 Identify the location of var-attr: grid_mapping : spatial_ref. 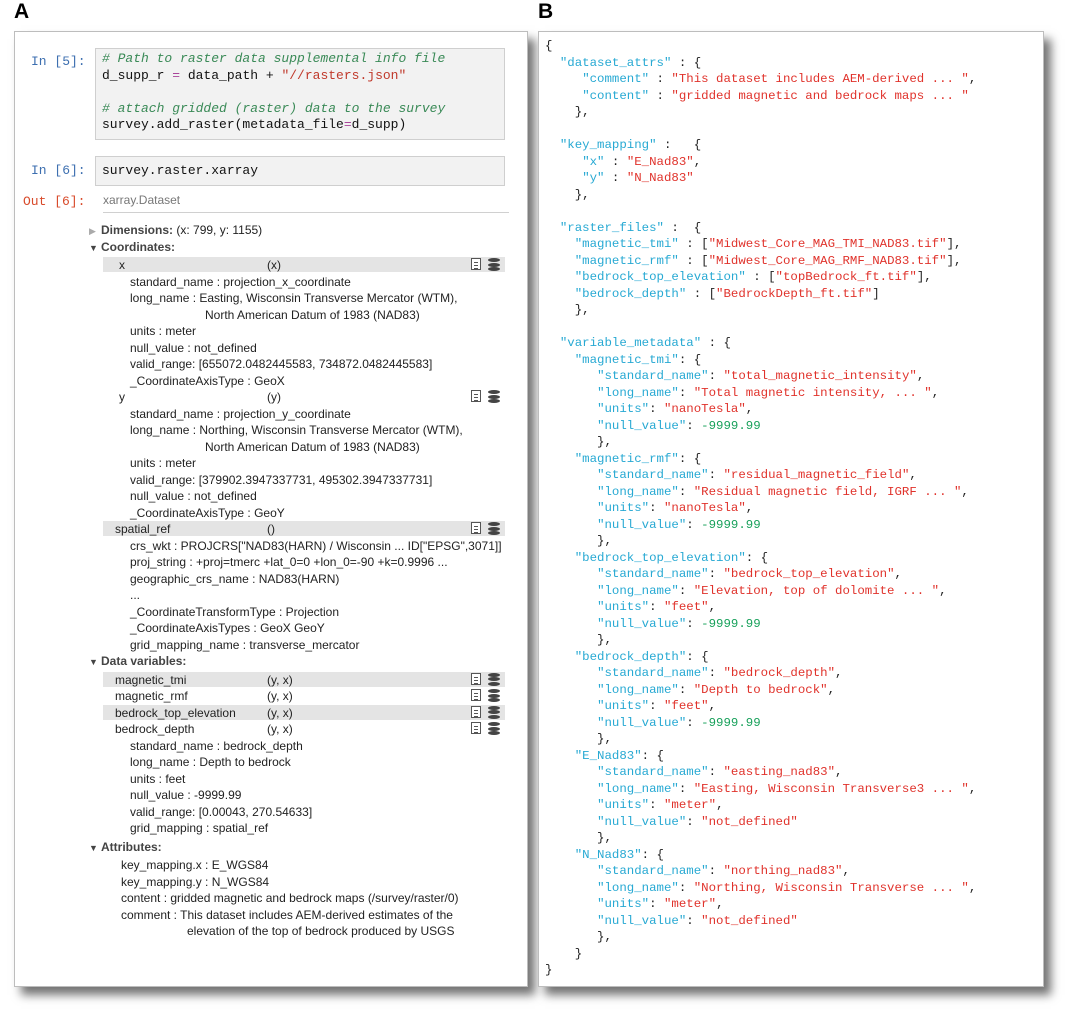
(199, 828).